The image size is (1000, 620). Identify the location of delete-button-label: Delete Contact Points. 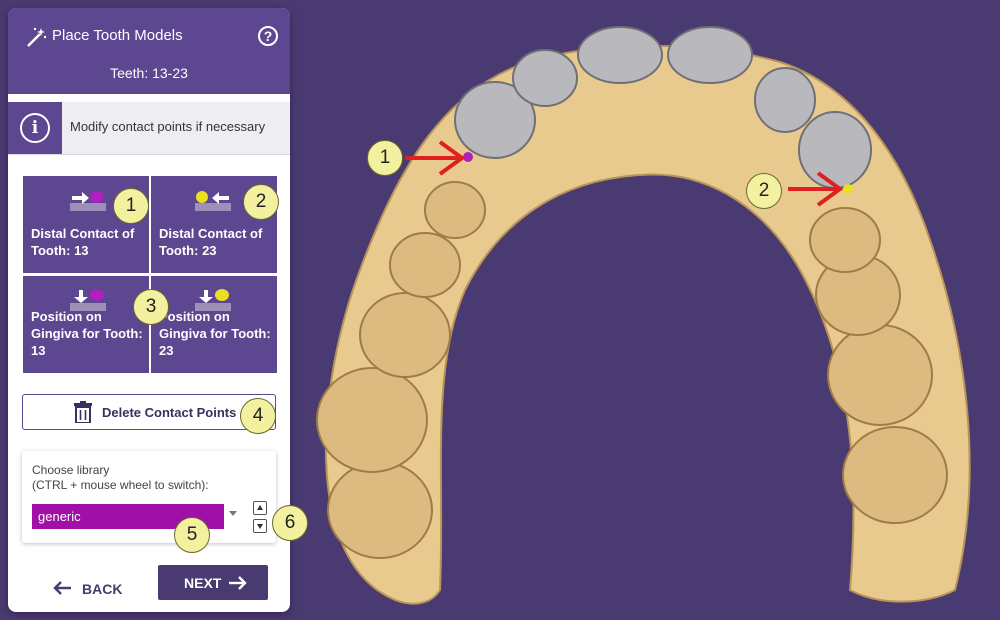
(169, 412).